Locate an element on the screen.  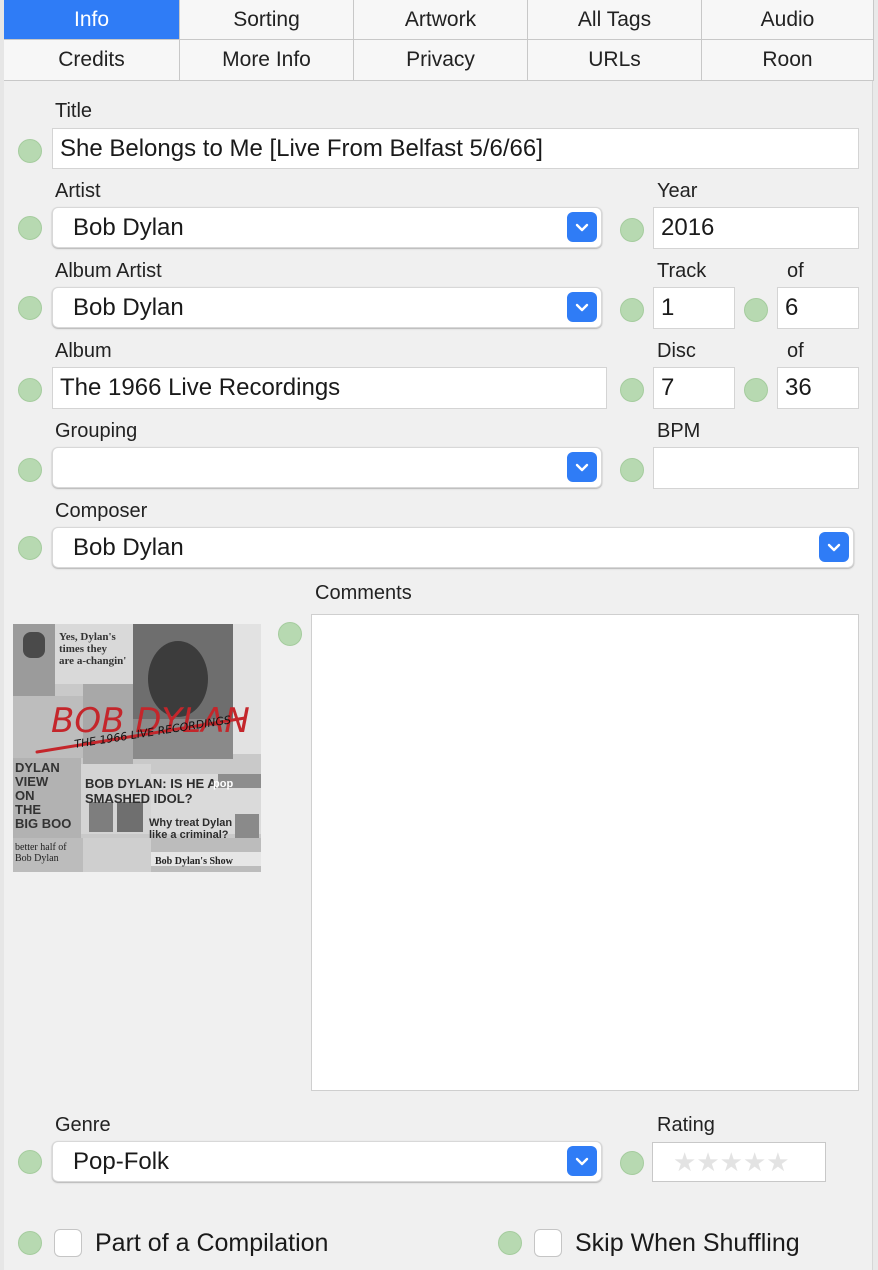
composer-chevron-down-icon is located at coordinates (834, 547).